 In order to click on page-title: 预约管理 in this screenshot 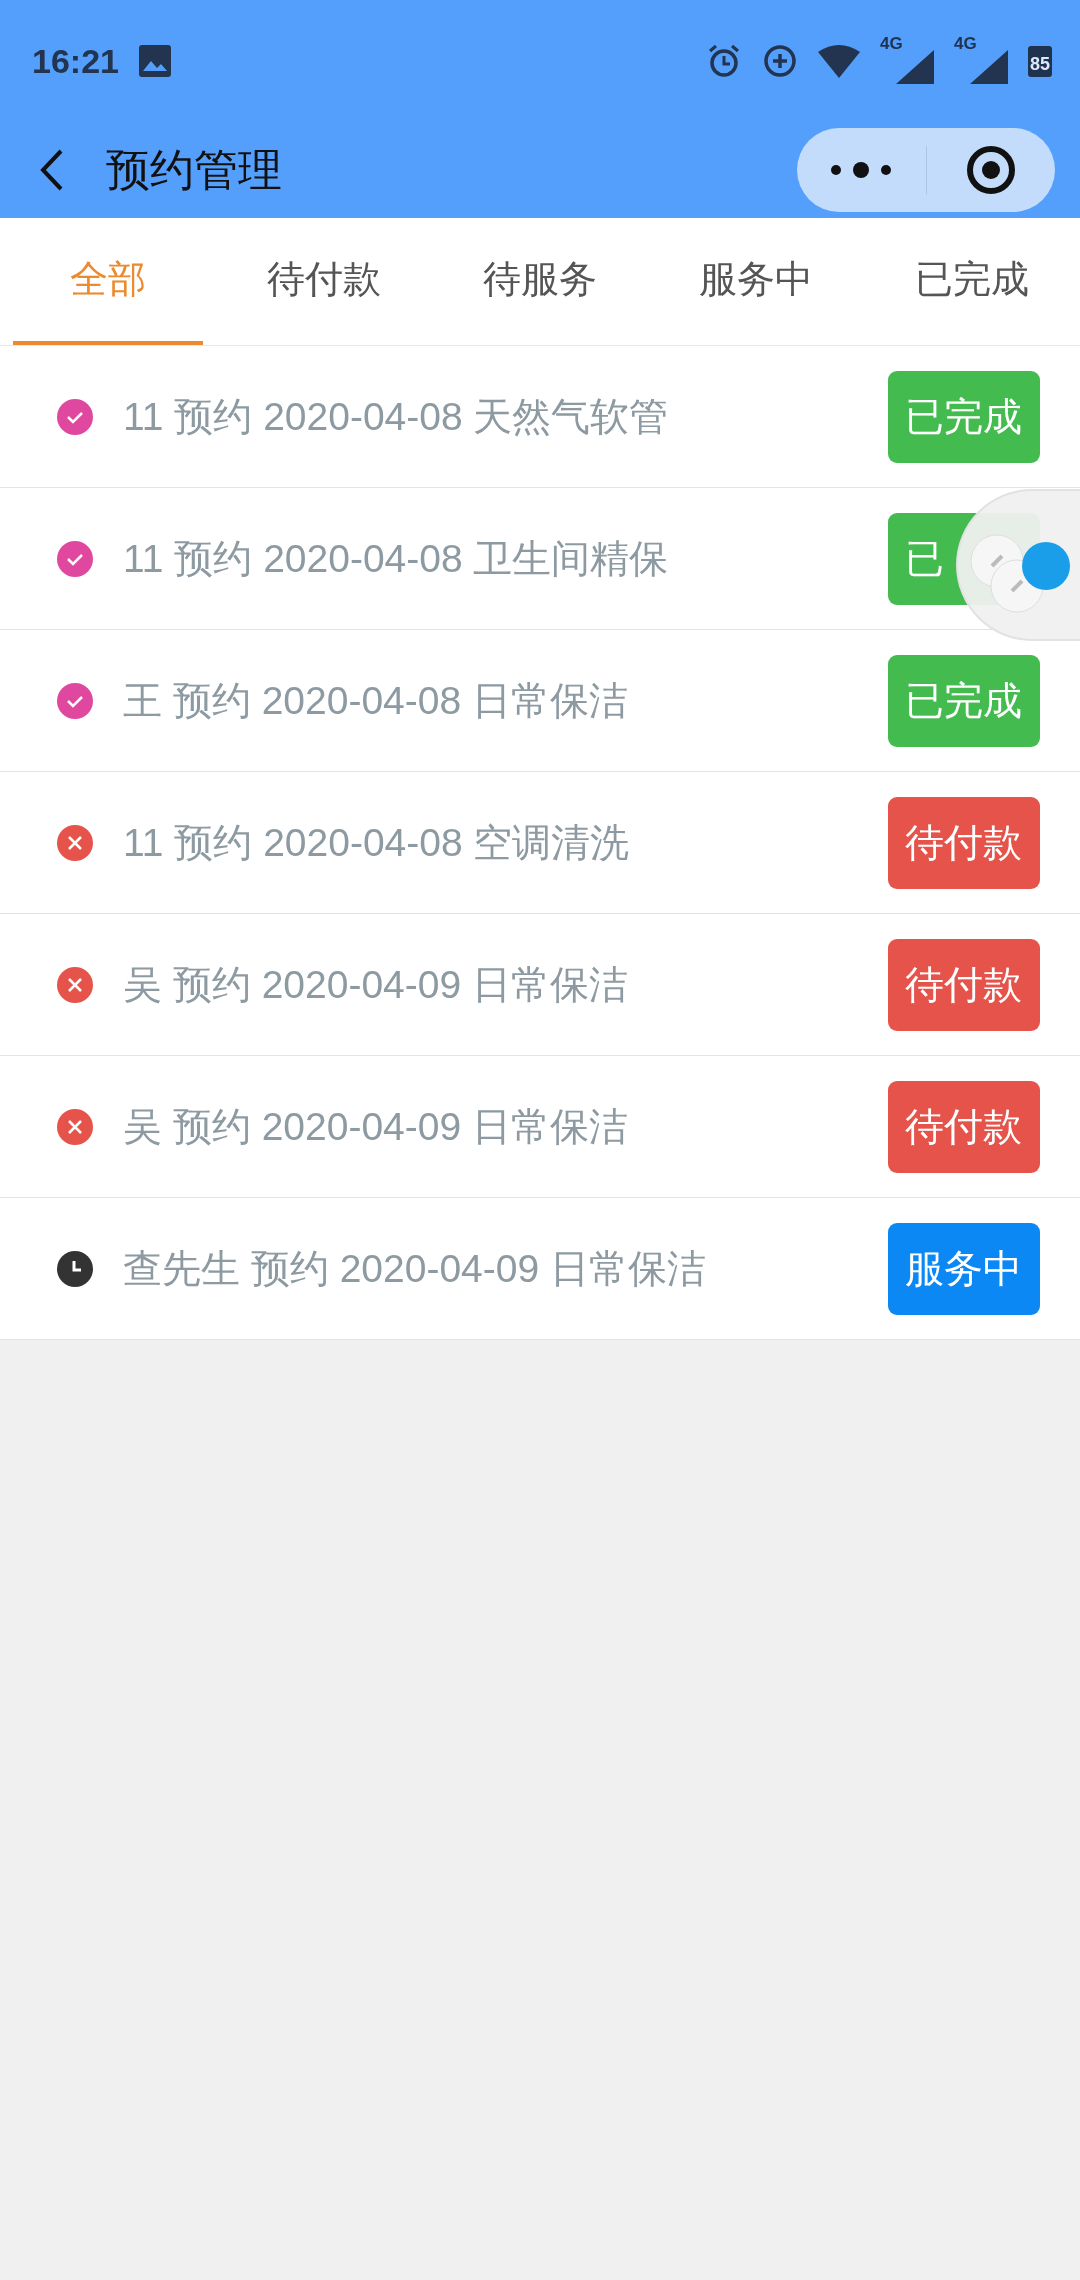, I will do `click(194, 169)`.